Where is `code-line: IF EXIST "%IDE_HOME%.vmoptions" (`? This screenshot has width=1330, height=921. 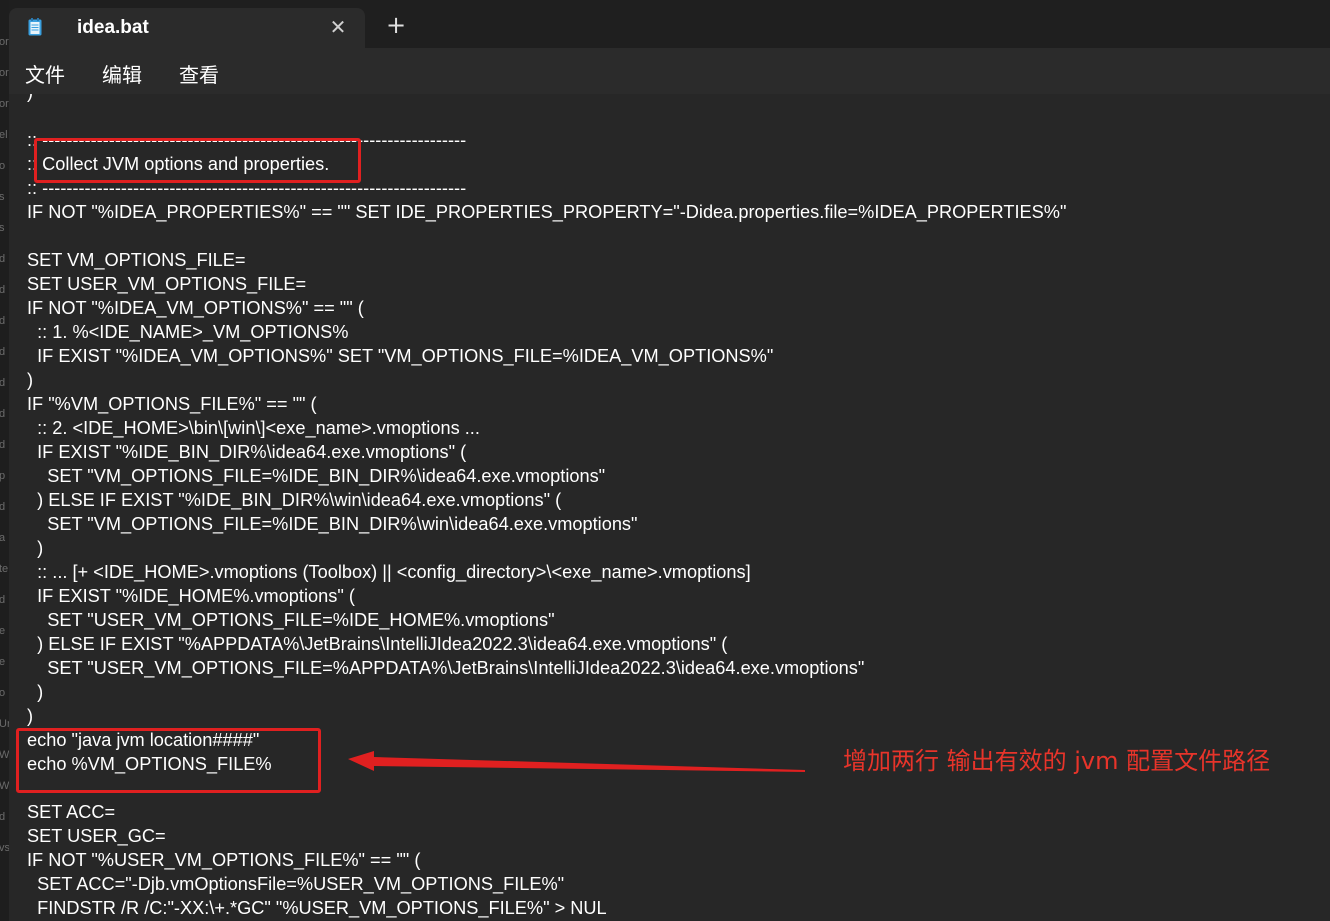 code-line: IF EXIST "%IDE_HOME%.vmoptions" ( is located at coordinates (191, 596).